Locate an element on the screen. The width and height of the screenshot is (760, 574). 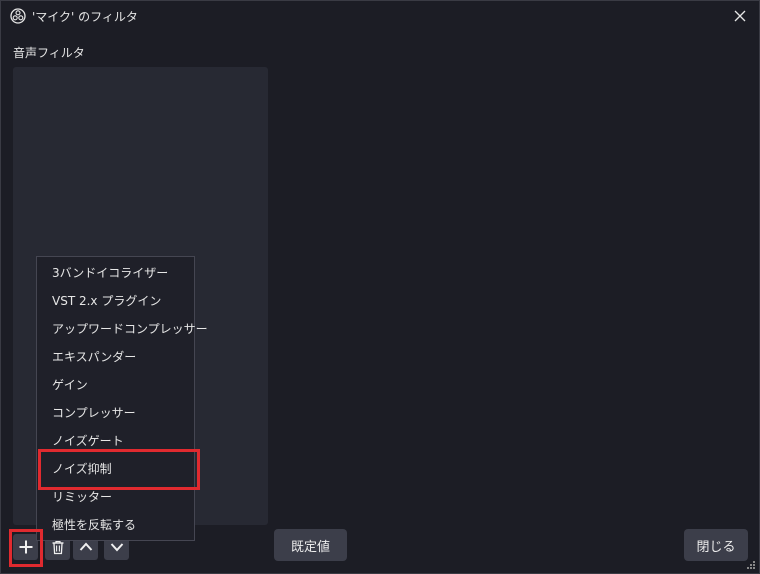
menu-item-limiter: リミッター is located at coordinates (115, 497).